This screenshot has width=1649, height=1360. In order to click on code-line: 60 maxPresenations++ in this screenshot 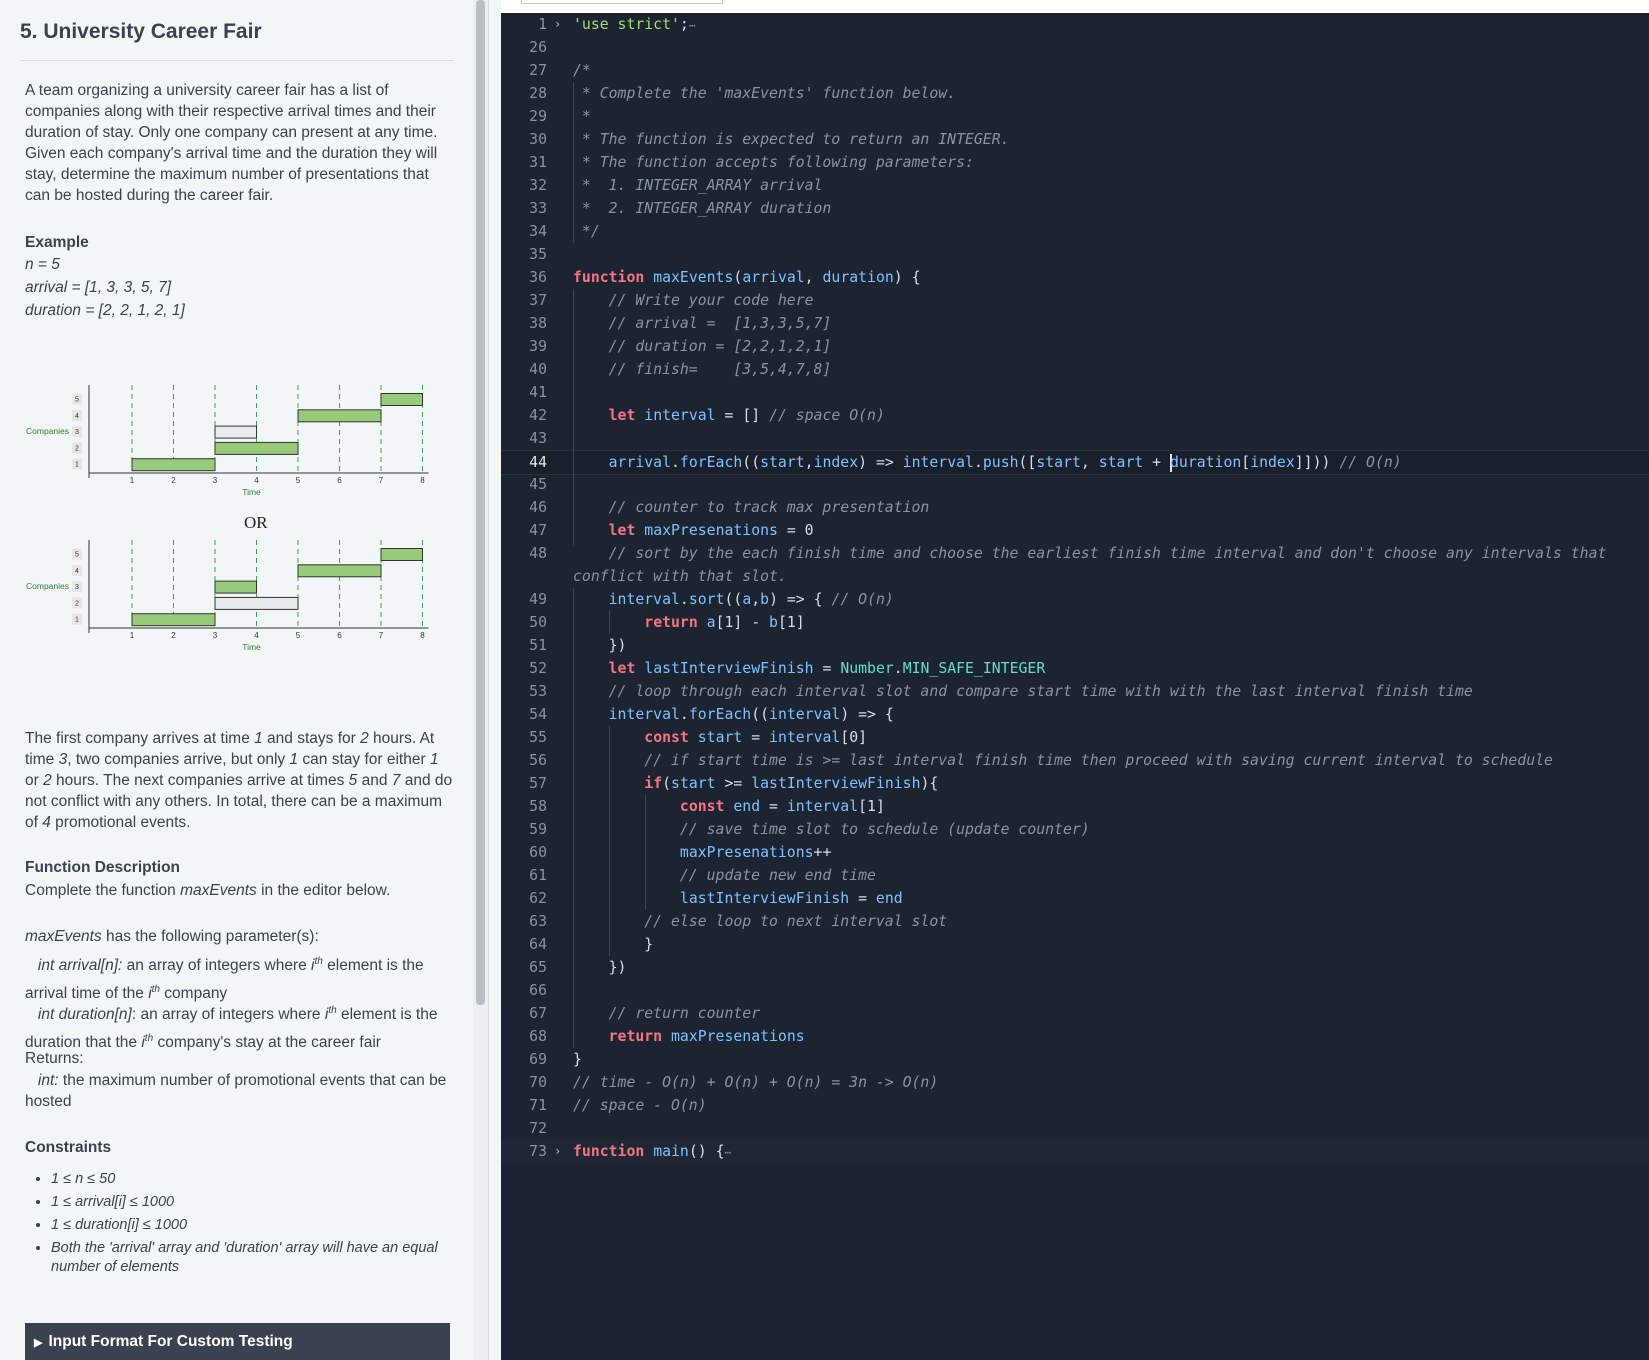, I will do `click(1075, 852)`.